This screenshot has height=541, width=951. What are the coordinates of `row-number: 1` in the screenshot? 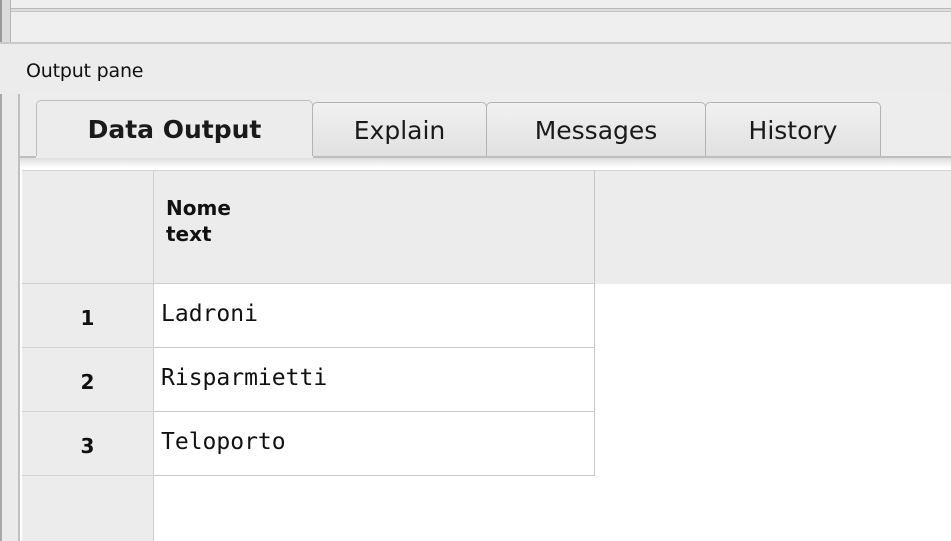 It's located at (88, 316).